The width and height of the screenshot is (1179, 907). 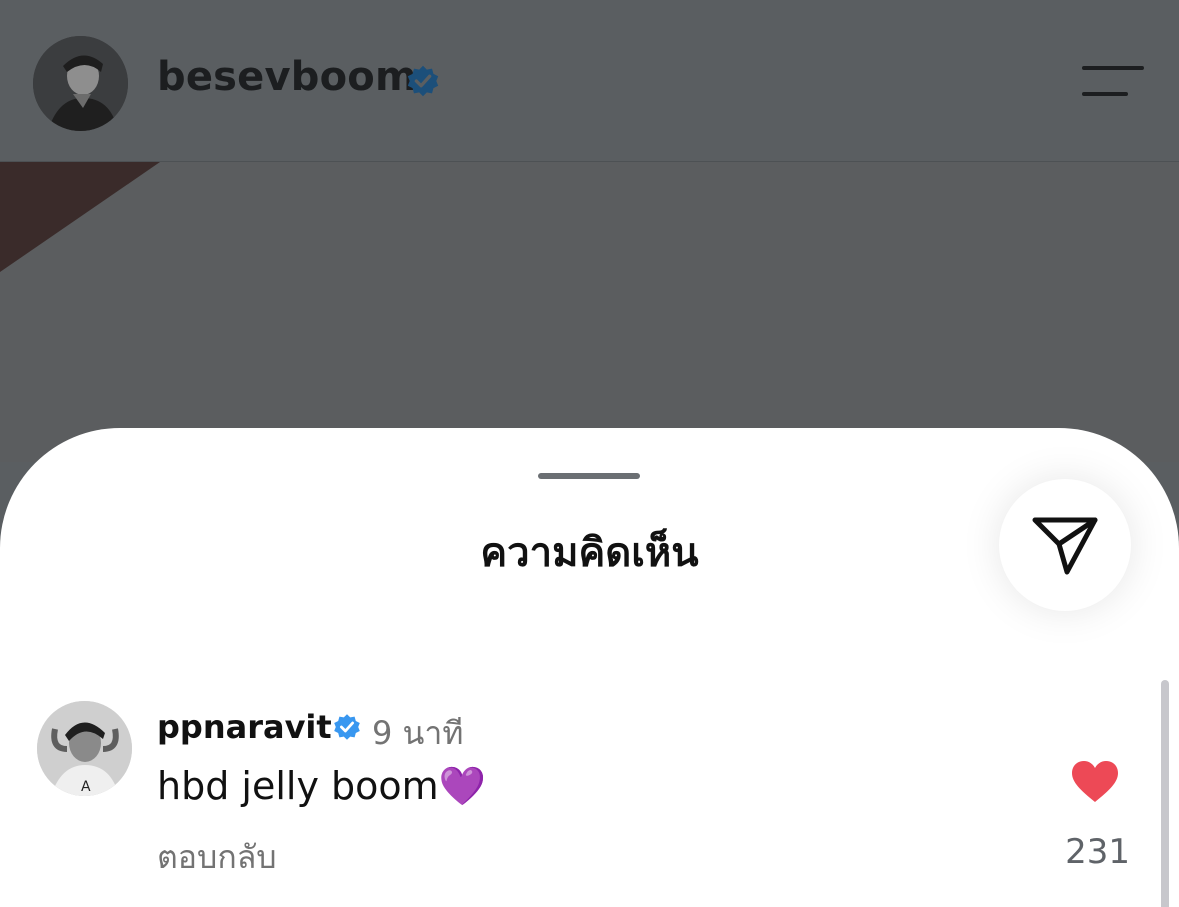 What do you see at coordinates (589, 476) in the screenshot?
I see `sheet-grabber` at bounding box center [589, 476].